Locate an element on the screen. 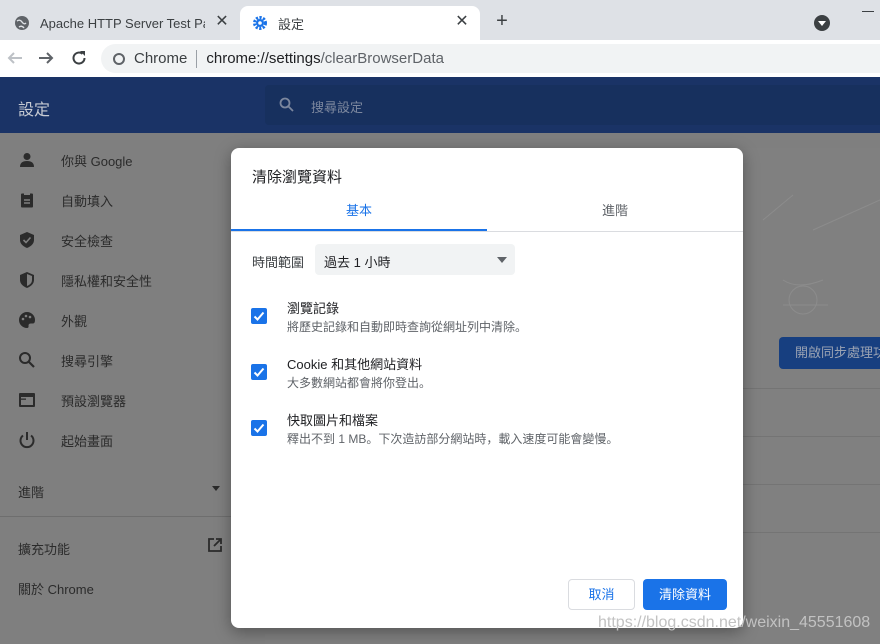 This screenshot has width=880, height=644. tab-title: 設定 is located at coordinates (291, 24).